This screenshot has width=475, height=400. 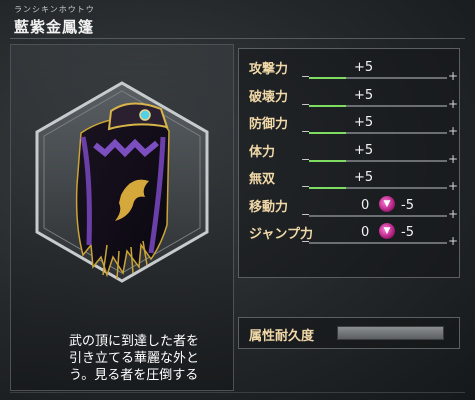 What do you see at coordinates (54, 9) in the screenshot?
I see `item-name-ruby: ランシキンホウトウ` at bounding box center [54, 9].